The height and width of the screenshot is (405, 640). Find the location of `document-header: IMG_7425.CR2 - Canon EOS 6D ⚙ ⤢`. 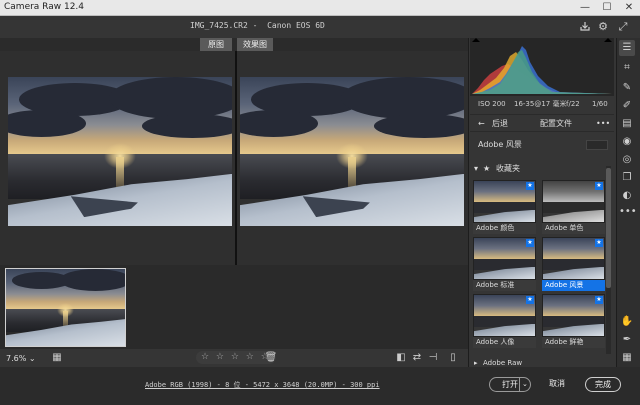

document-header: IMG_7425.CR2 - Canon EOS 6D ⚙ ⤢ is located at coordinates (320, 27).